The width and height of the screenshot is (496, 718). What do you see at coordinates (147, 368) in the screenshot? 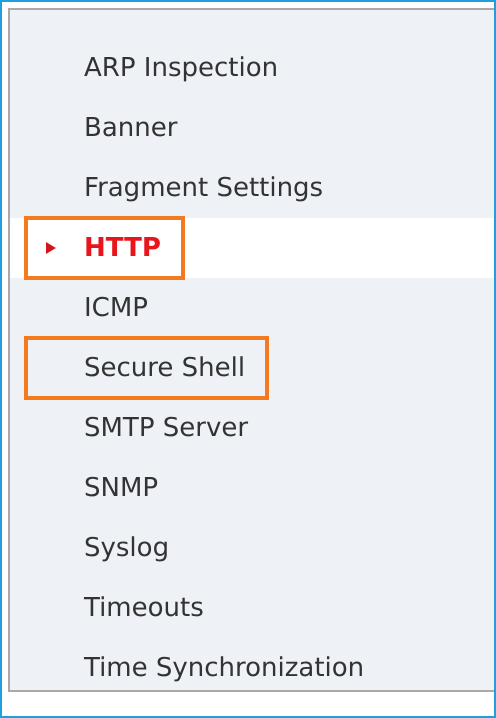
I see `menu-item: Secure Shell` at bounding box center [147, 368].